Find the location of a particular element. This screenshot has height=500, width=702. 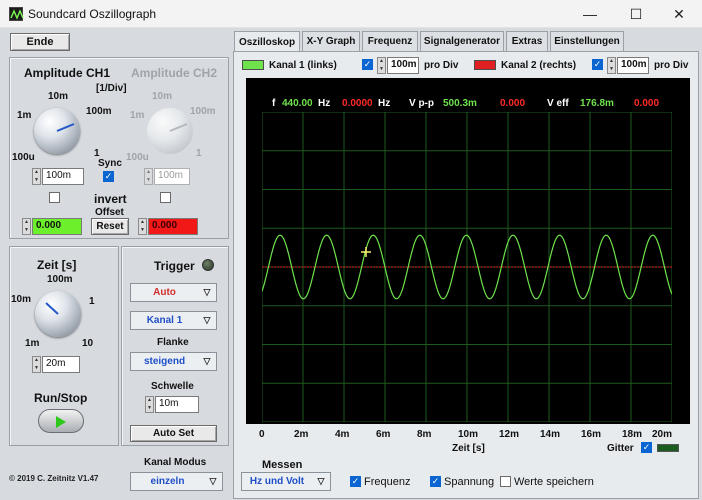

amplitude-ch1-knob is located at coordinates (57, 131).